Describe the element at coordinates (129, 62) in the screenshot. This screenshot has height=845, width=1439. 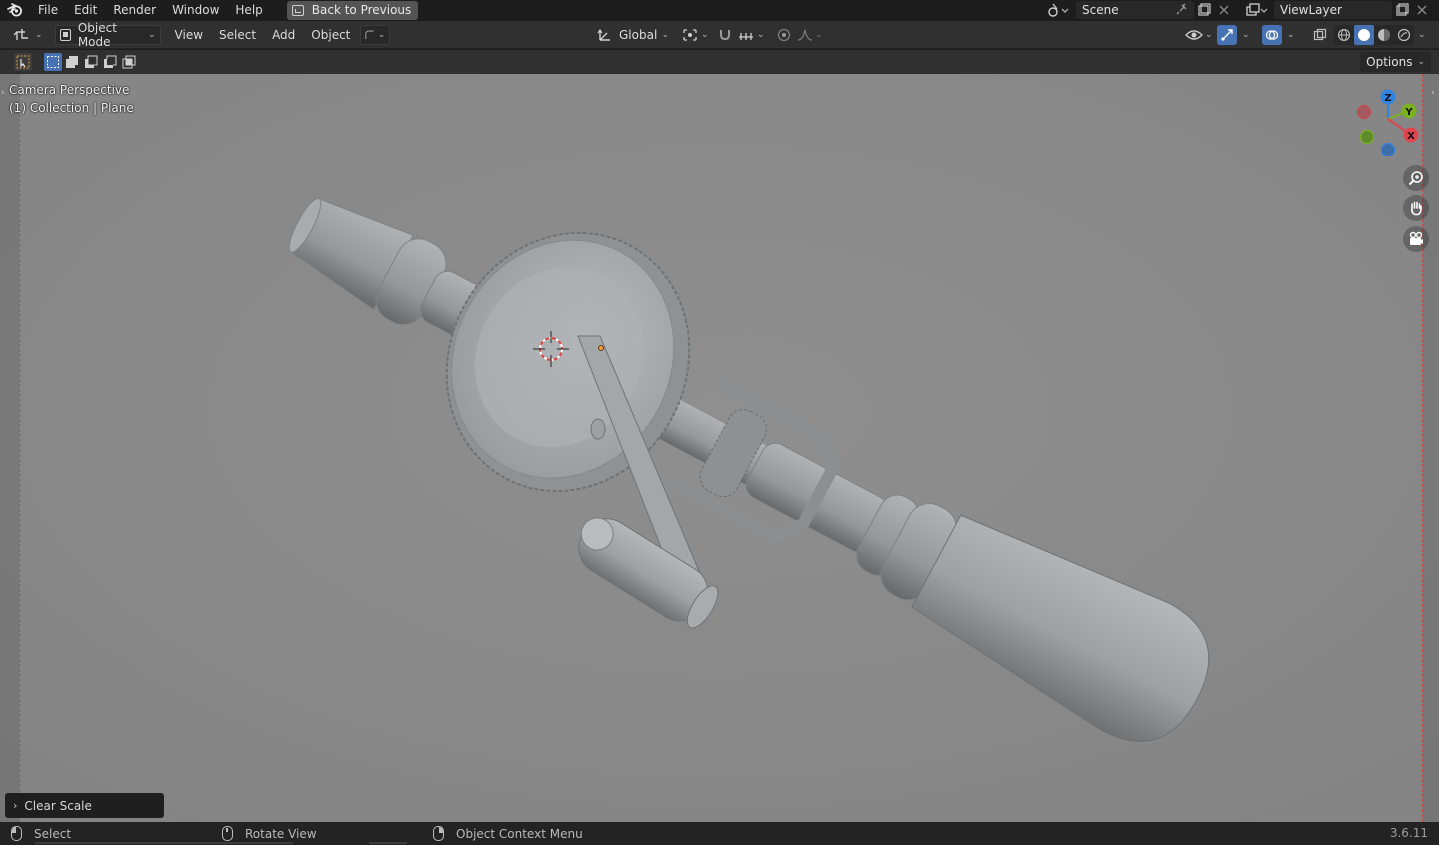
I see `select-mode-intersect` at that location.